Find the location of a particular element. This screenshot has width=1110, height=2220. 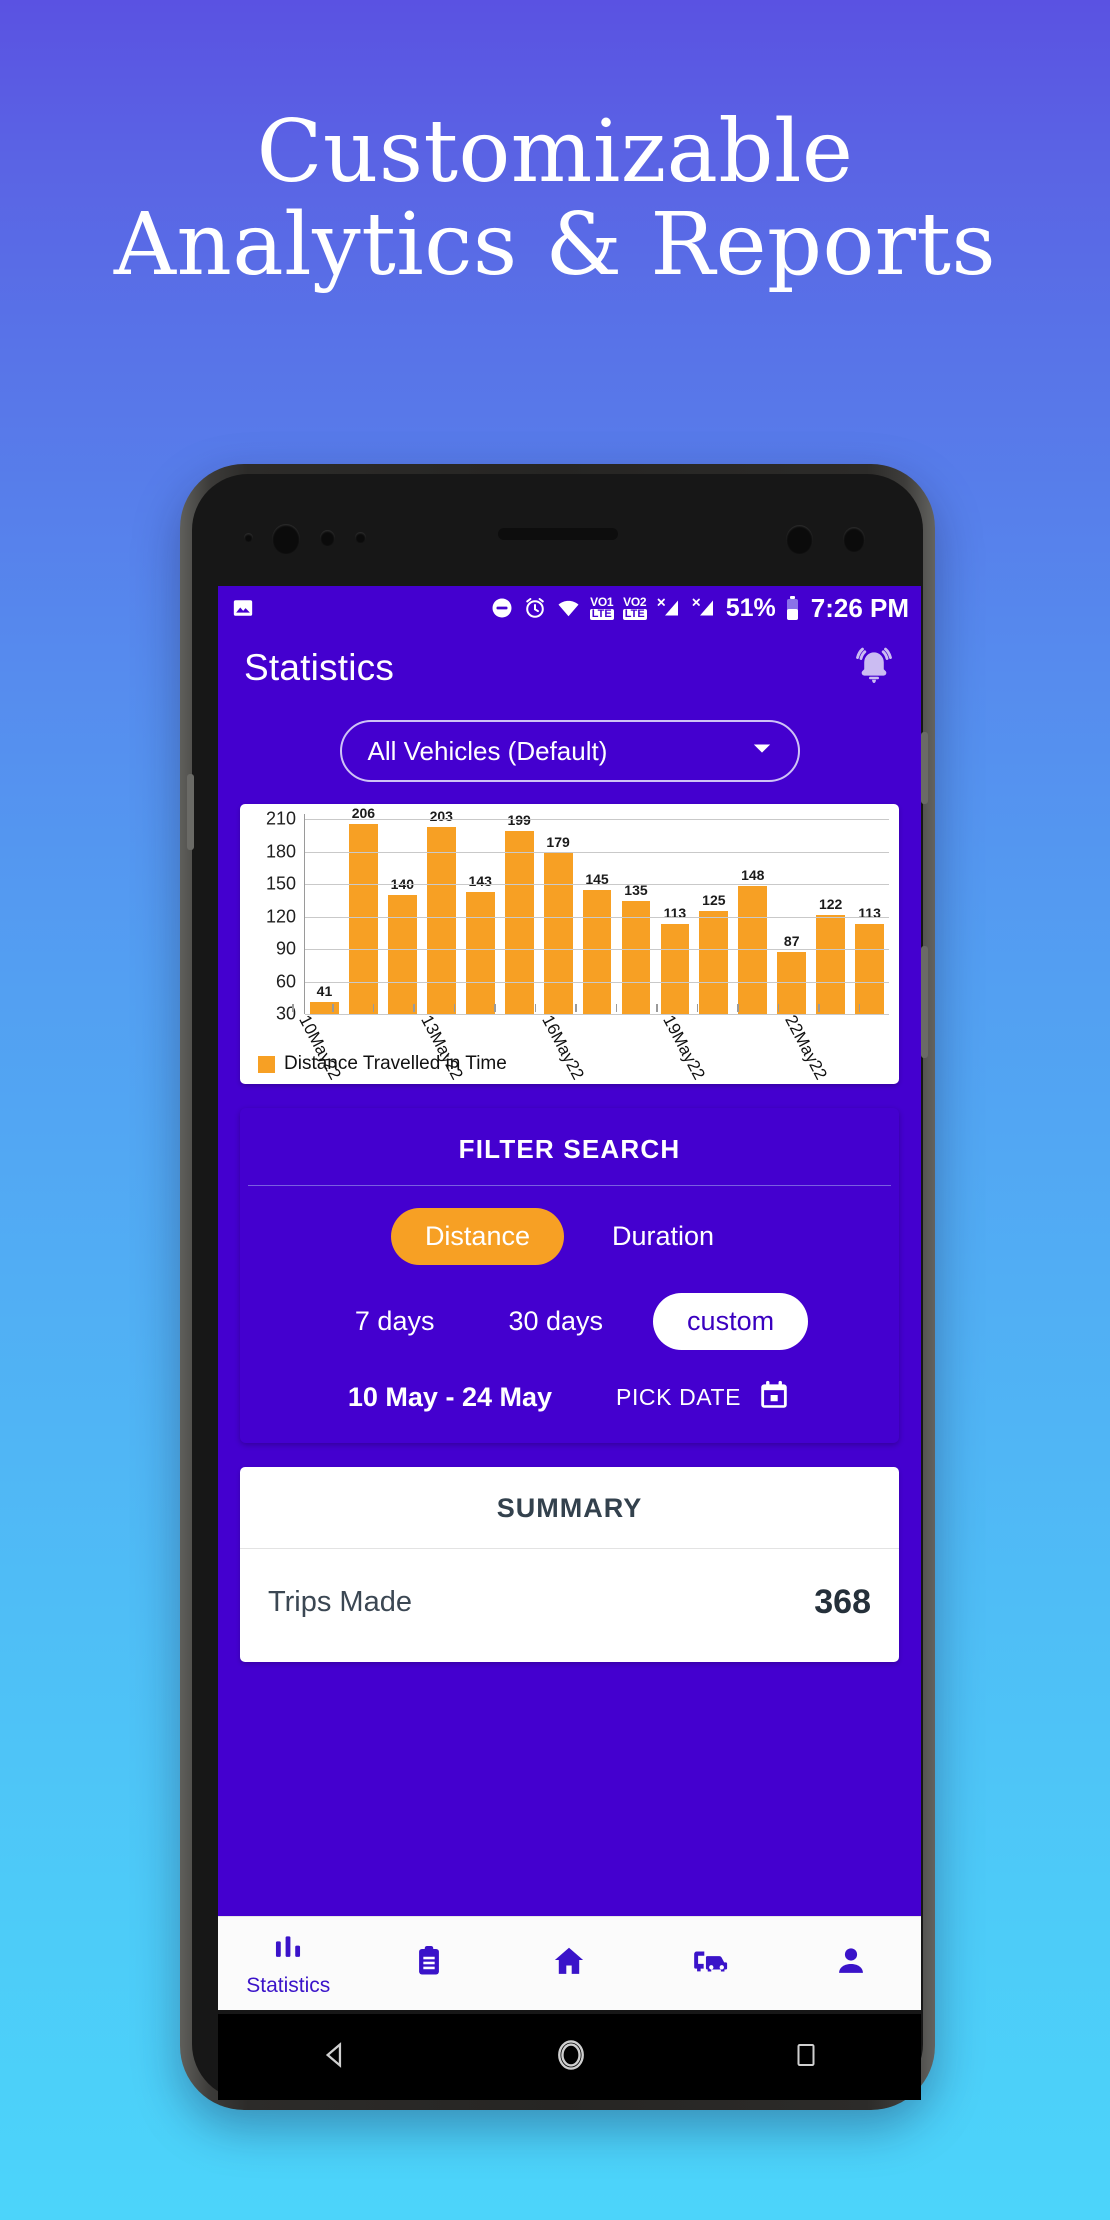

nav-item-home is located at coordinates (569, 1963).